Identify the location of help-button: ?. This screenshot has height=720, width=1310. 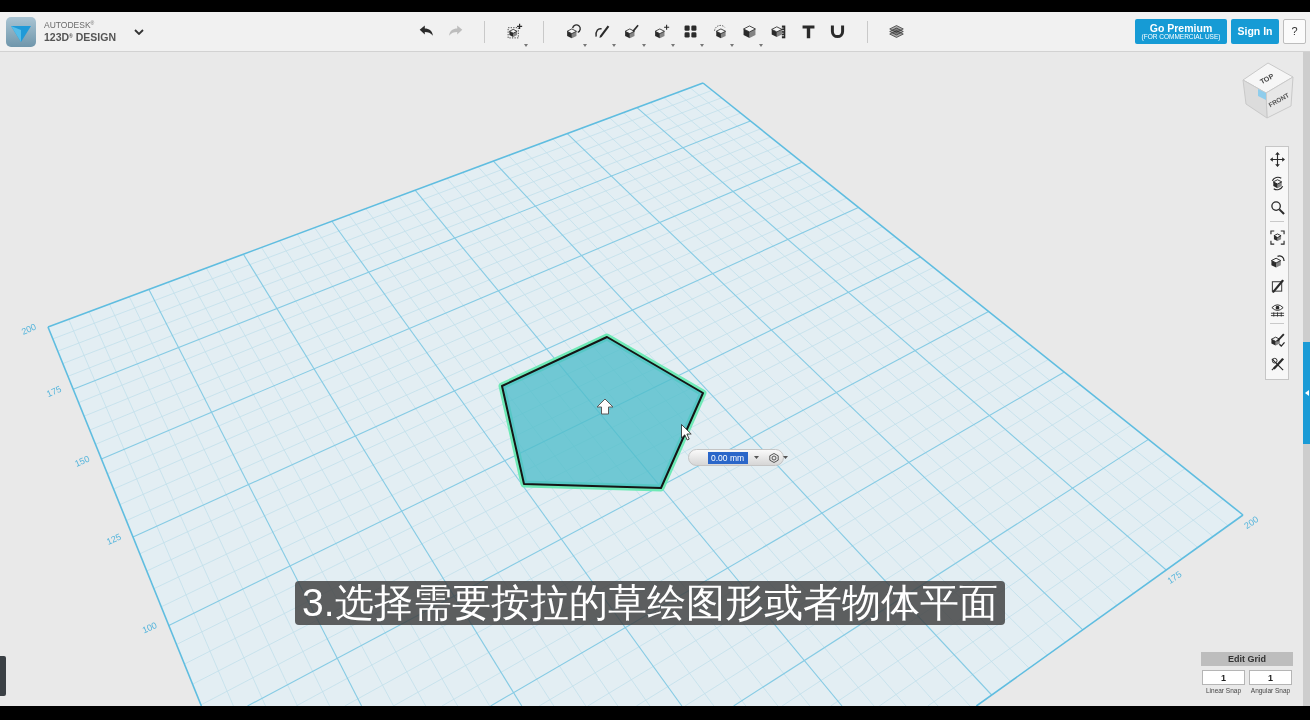
(1294, 31).